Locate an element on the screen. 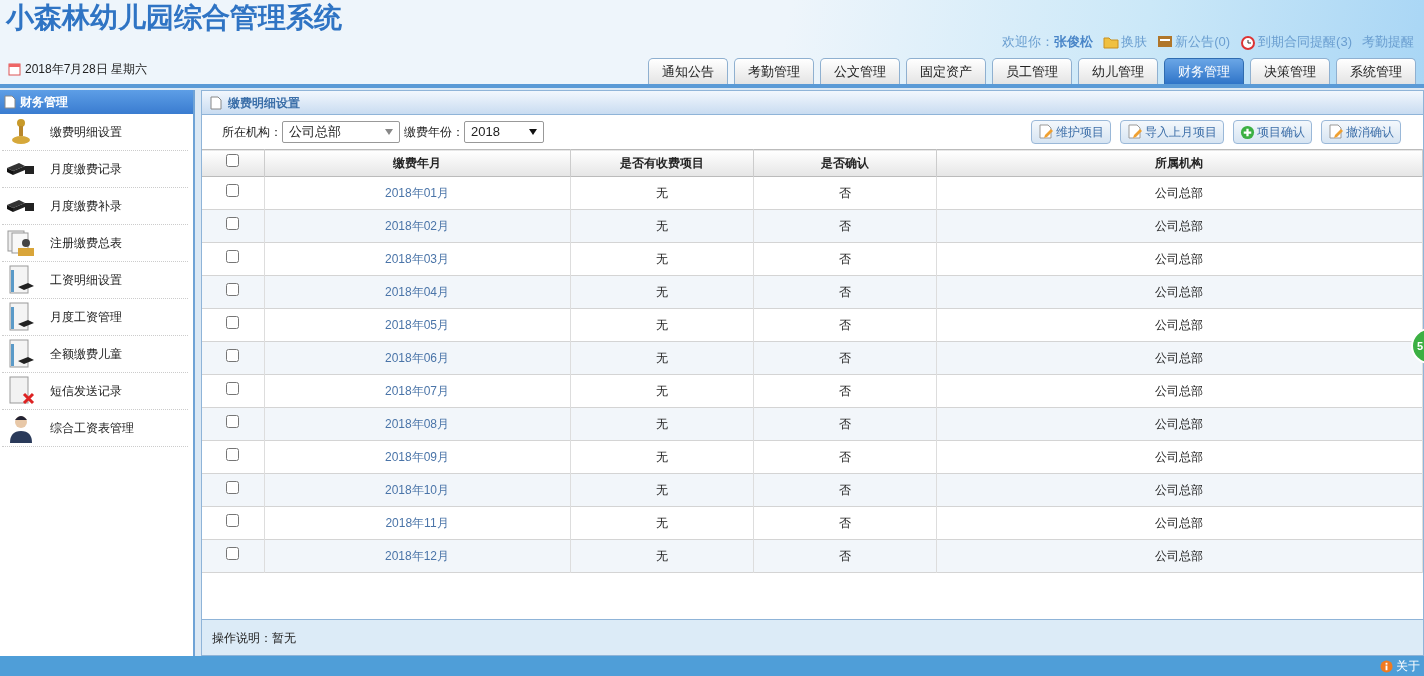  filter-label: 缴费年份： is located at coordinates (434, 132).